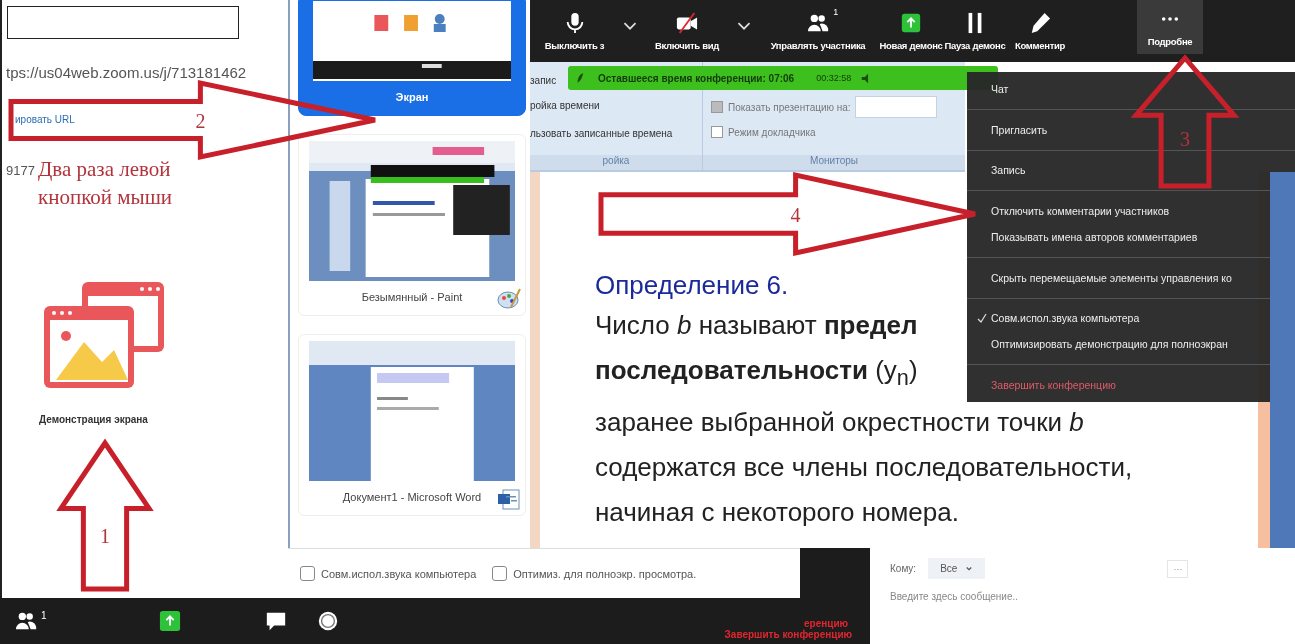 This screenshot has width=1295, height=644. I want to click on menu-item: Отключить комментарии участников, so click(1072, 211).